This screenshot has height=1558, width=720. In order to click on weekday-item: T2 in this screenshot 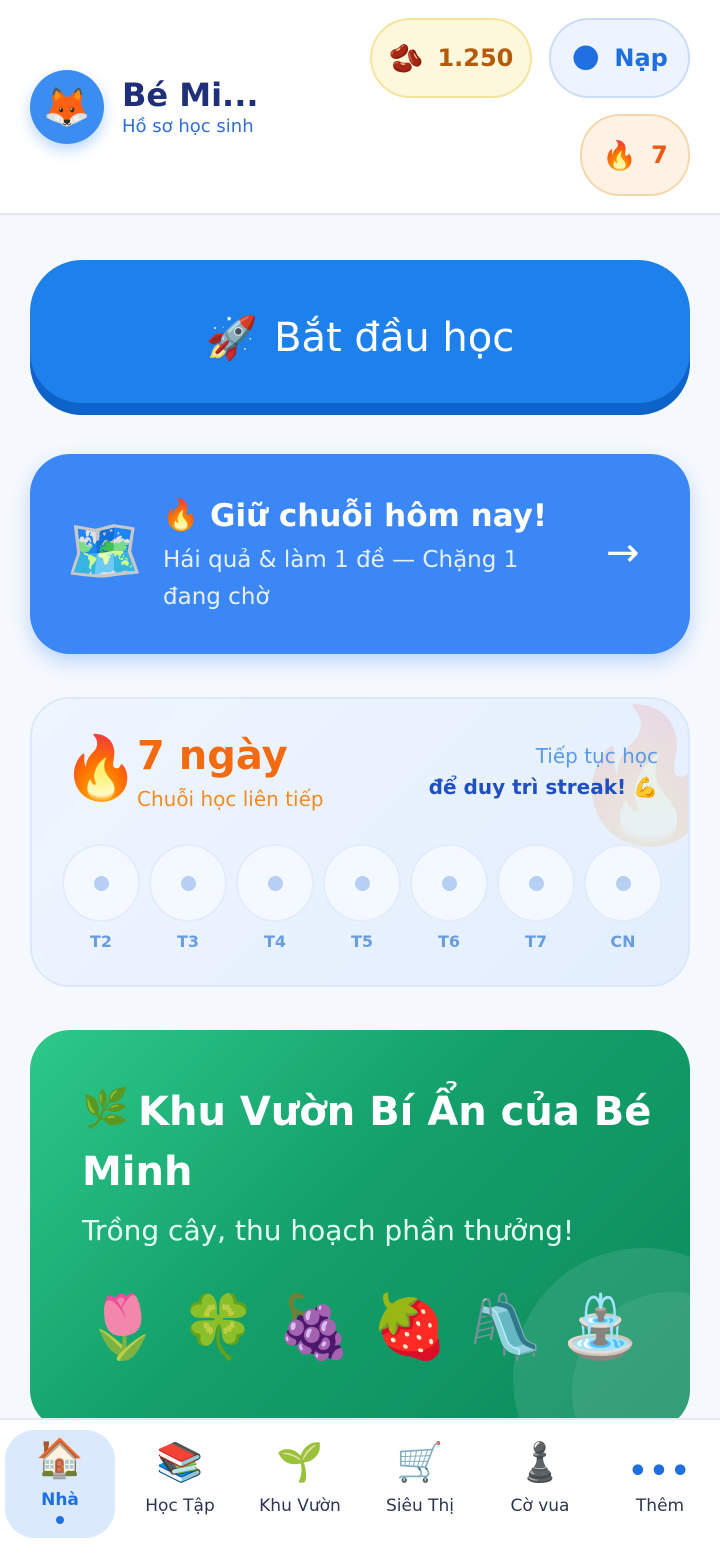, I will do `click(101, 899)`.